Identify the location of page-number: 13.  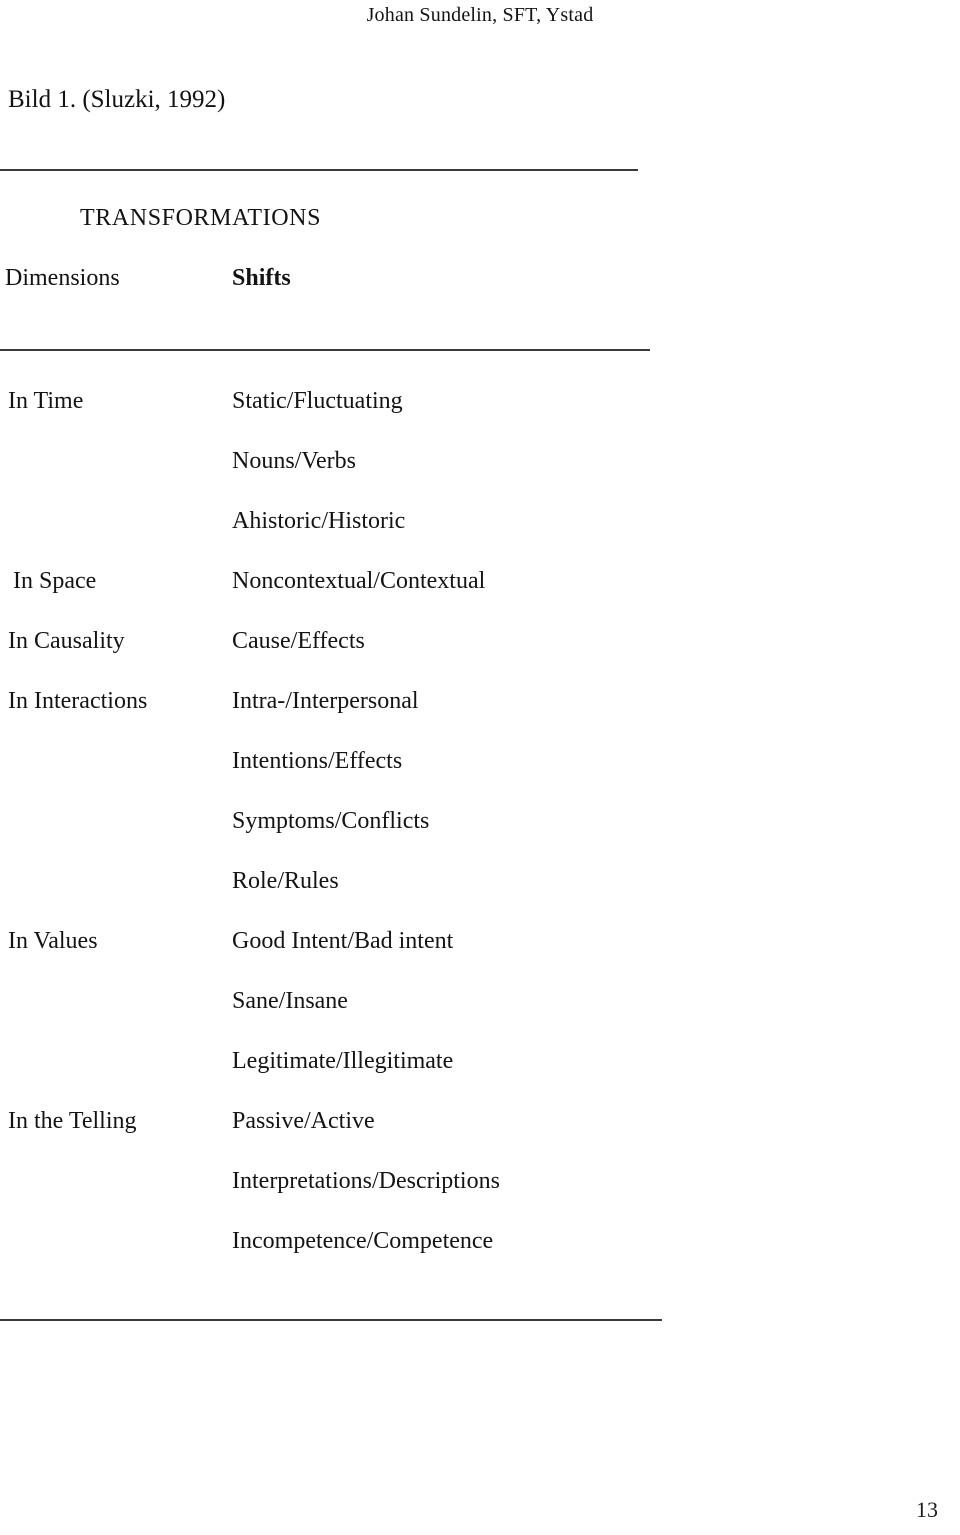
(927, 1509).